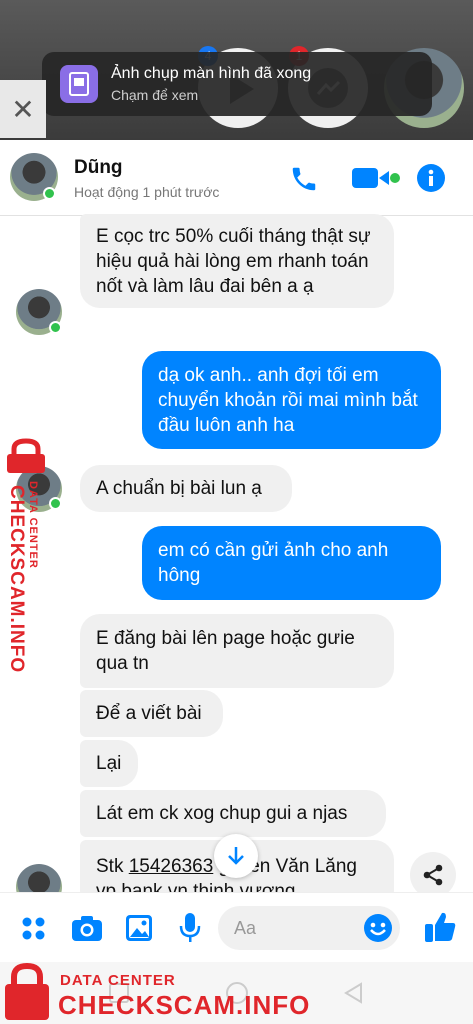 This screenshot has height=1024, width=473. I want to click on watermark-bottom-sub: DATA CENTER, so click(118, 980).